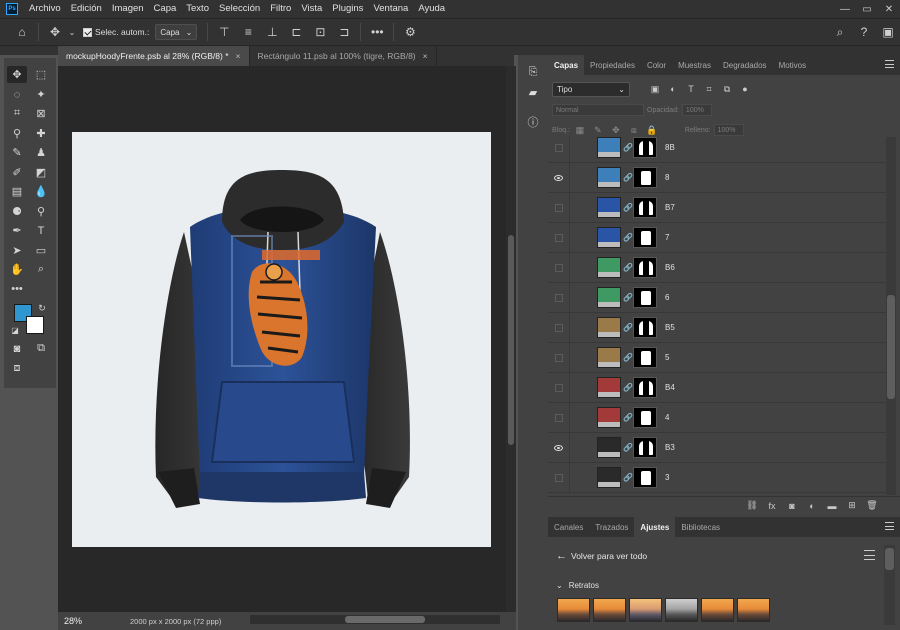 The width and height of the screenshot is (900, 630). Describe the element at coordinates (696, 110) in the screenshot. I see `opacity-field: 100%` at that location.